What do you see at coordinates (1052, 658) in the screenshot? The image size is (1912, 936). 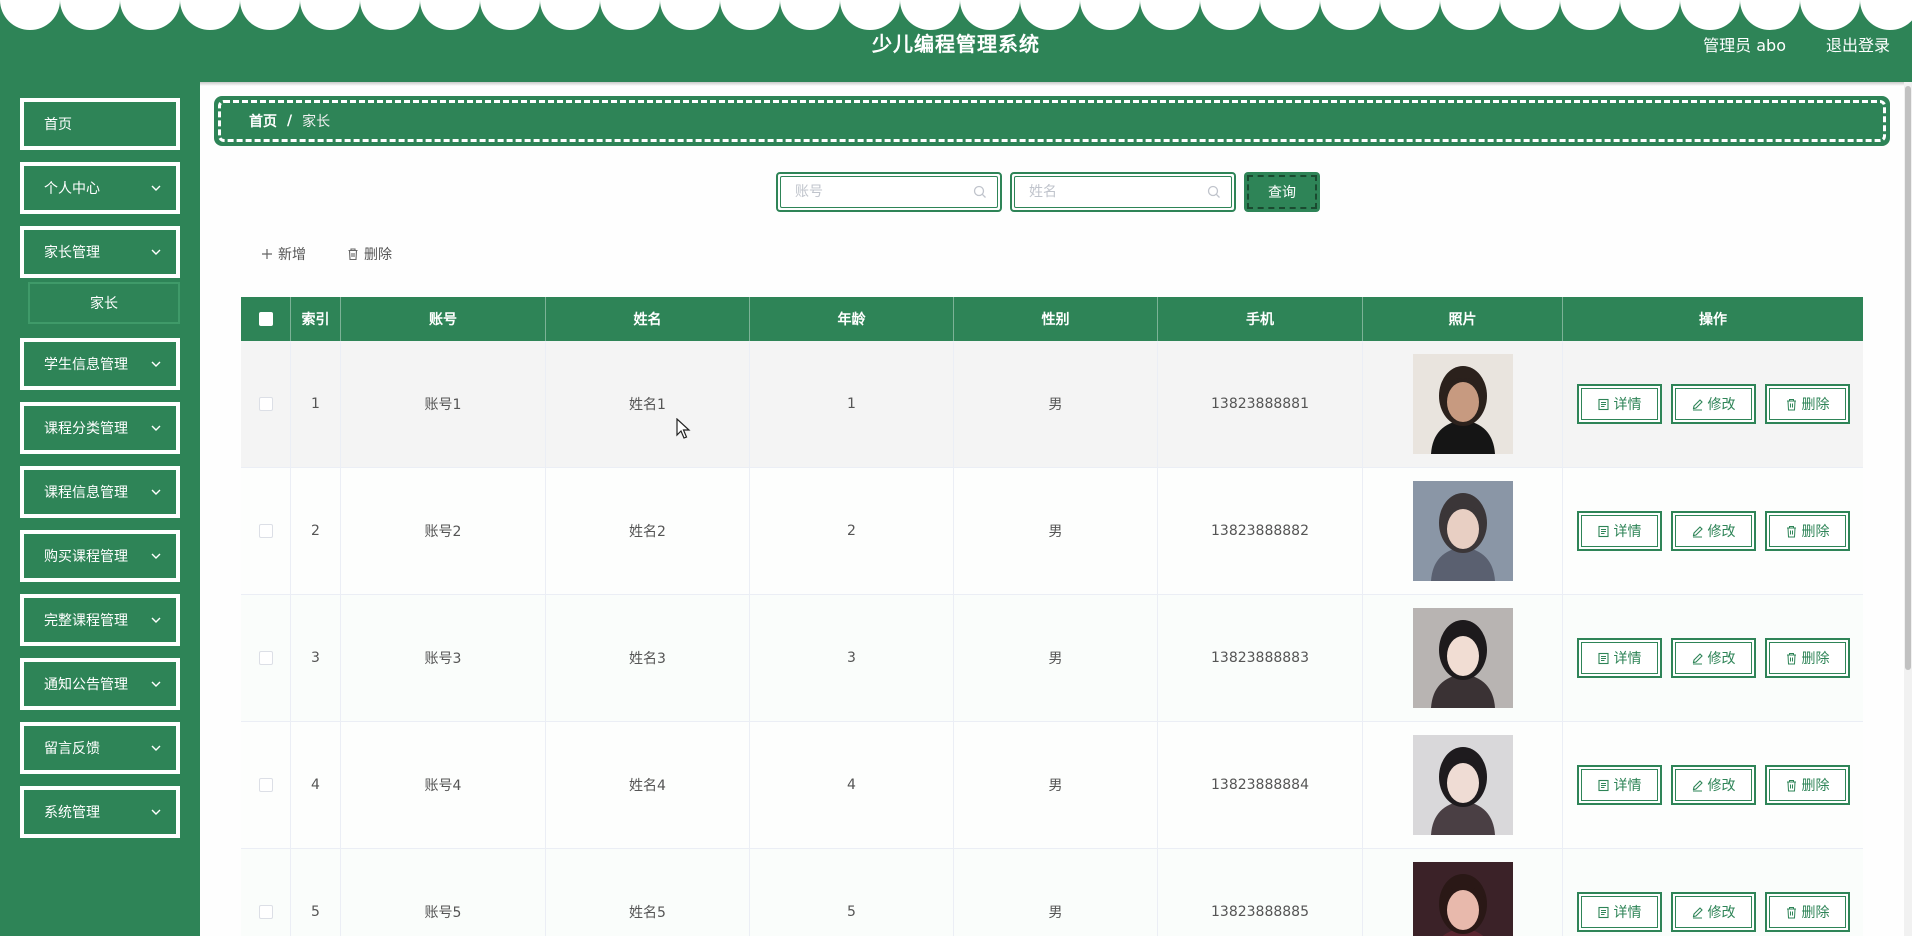 I see `table-row: 3 账号3 姓名3 3 男 13823888883 详情 修改 删除` at bounding box center [1052, 658].